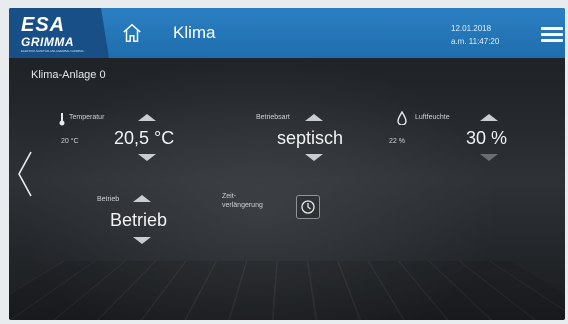 This screenshot has width=568, height=324. What do you see at coordinates (87, 117) in the screenshot?
I see `temperature-label: Temperatur` at bounding box center [87, 117].